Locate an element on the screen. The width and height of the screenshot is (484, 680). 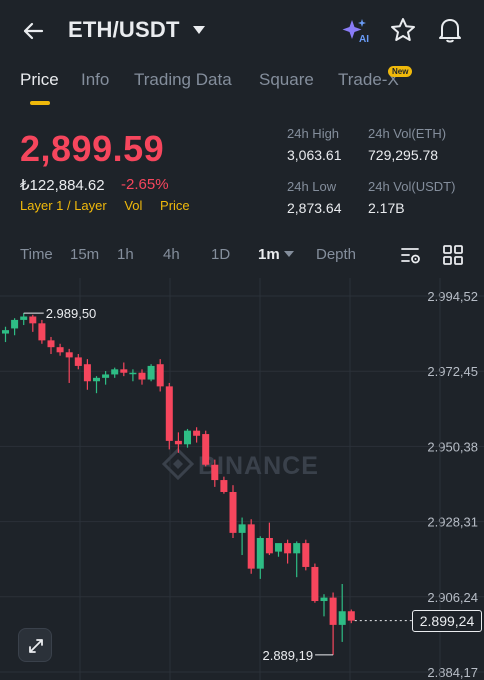
expand-icon is located at coordinates (36, 646).